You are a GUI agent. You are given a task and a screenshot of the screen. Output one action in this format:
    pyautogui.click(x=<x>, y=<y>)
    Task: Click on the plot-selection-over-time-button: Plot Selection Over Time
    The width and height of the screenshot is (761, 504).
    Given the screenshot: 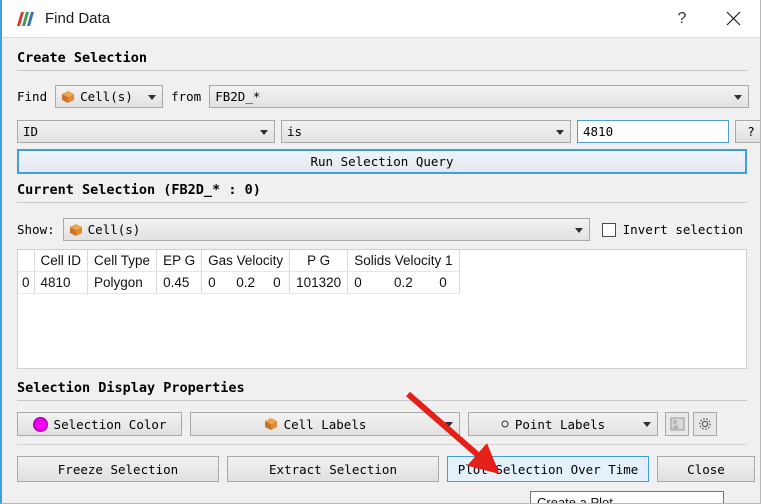 What is the action you would take?
    pyautogui.click(x=548, y=469)
    